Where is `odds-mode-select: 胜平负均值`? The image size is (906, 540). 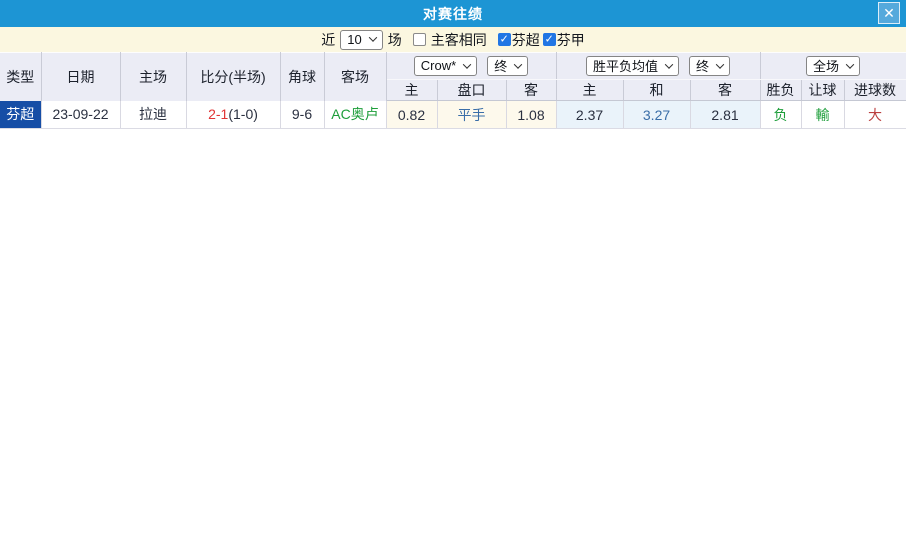
odds-mode-select: 胜平负均值 is located at coordinates (633, 66).